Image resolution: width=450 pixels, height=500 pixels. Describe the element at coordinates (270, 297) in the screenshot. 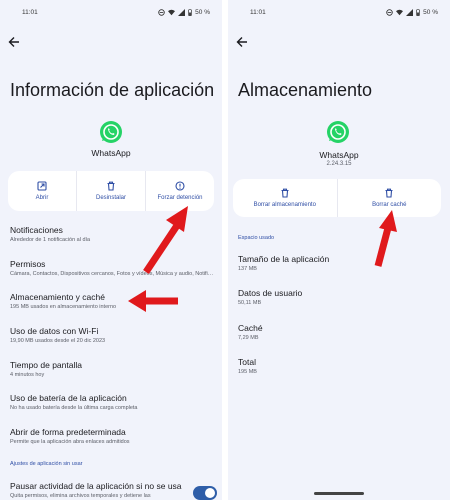

I see `list-item-user-data: Datos de usuario 50,11 MB` at that location.